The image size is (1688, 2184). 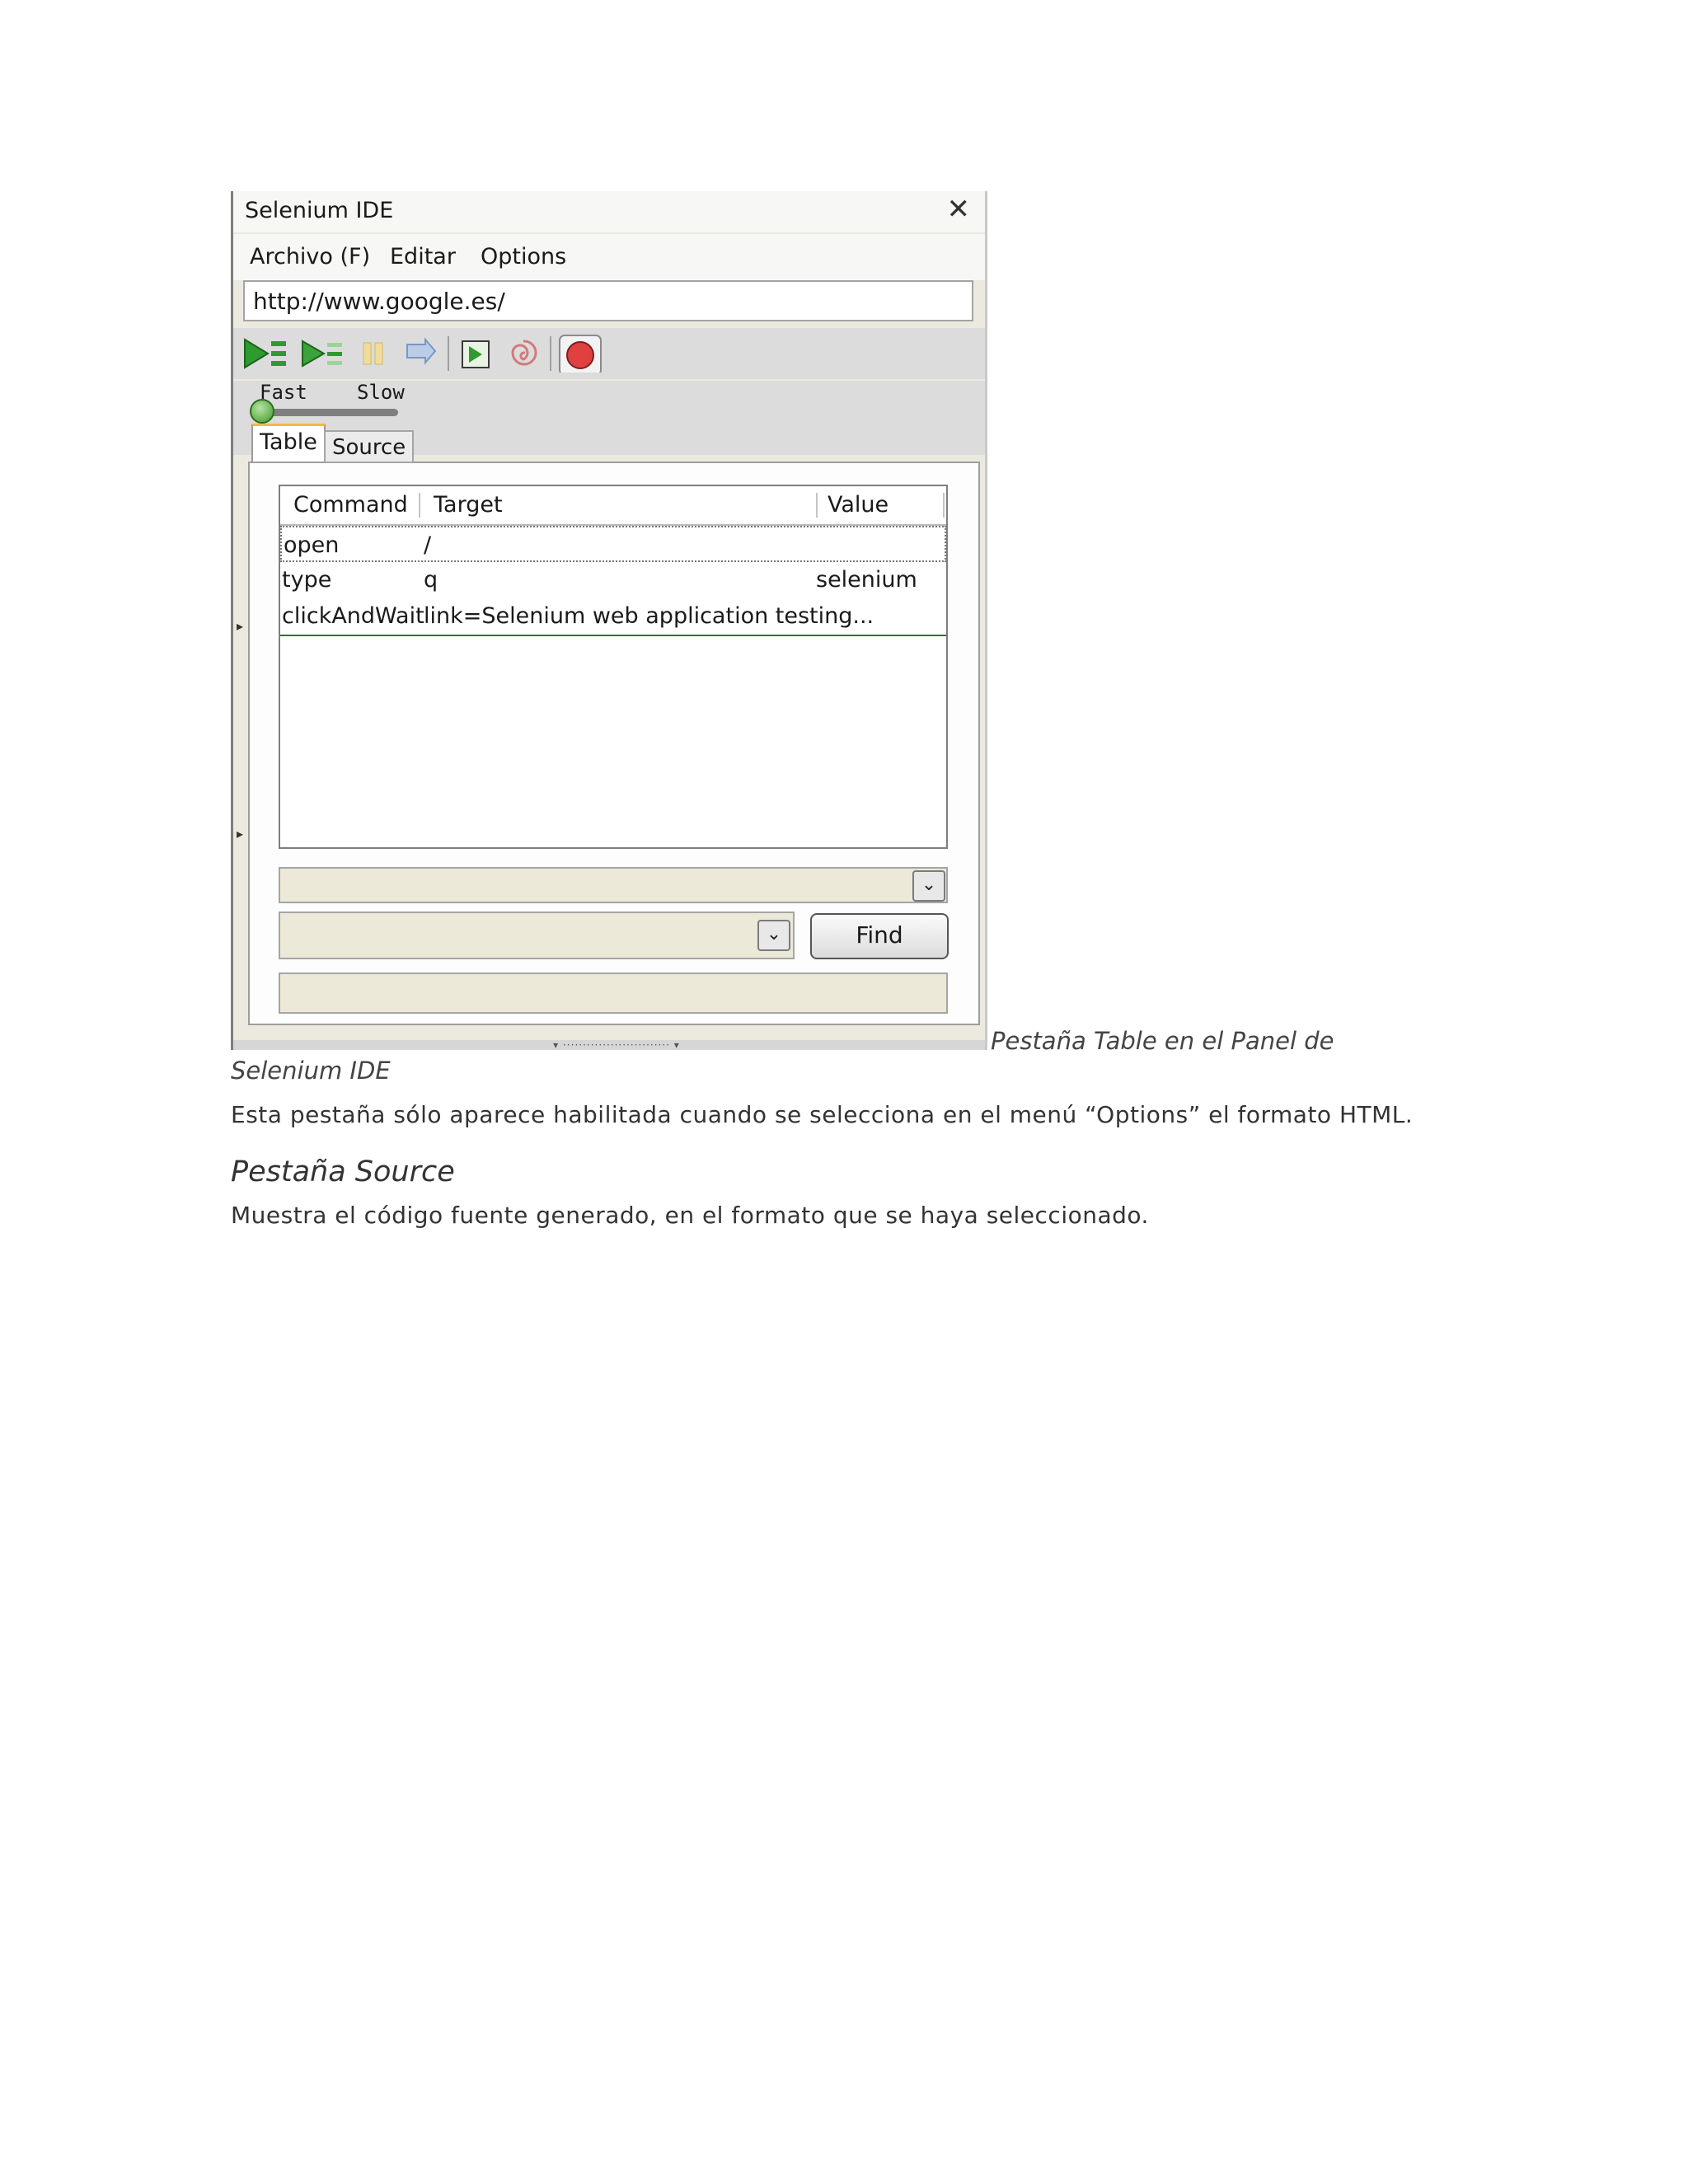 What do you see at coordinates (609, 257) in the screenshot?
I see `menu-bar: Archivo (F) Editar Options` at bounding box center [609, 257].